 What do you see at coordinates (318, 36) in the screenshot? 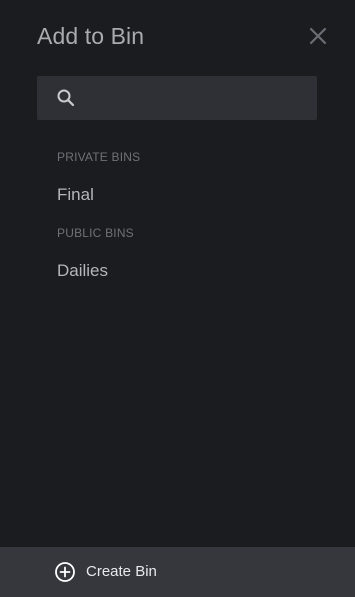
I see `close-icon` at bounding box center [318, 36].